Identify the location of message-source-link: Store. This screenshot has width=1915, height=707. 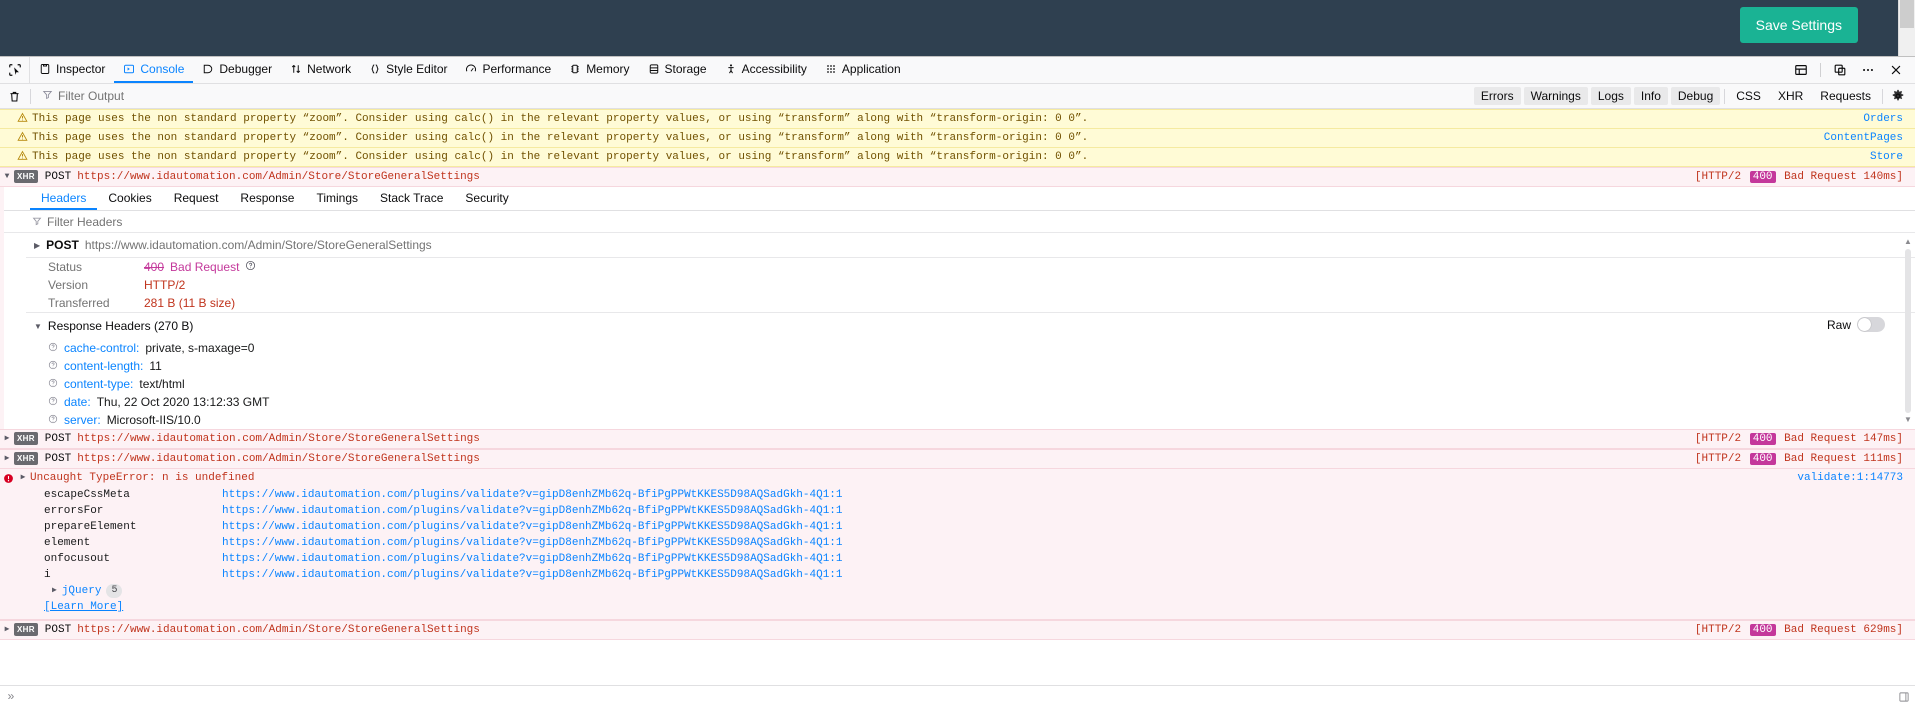
(1892, 157).